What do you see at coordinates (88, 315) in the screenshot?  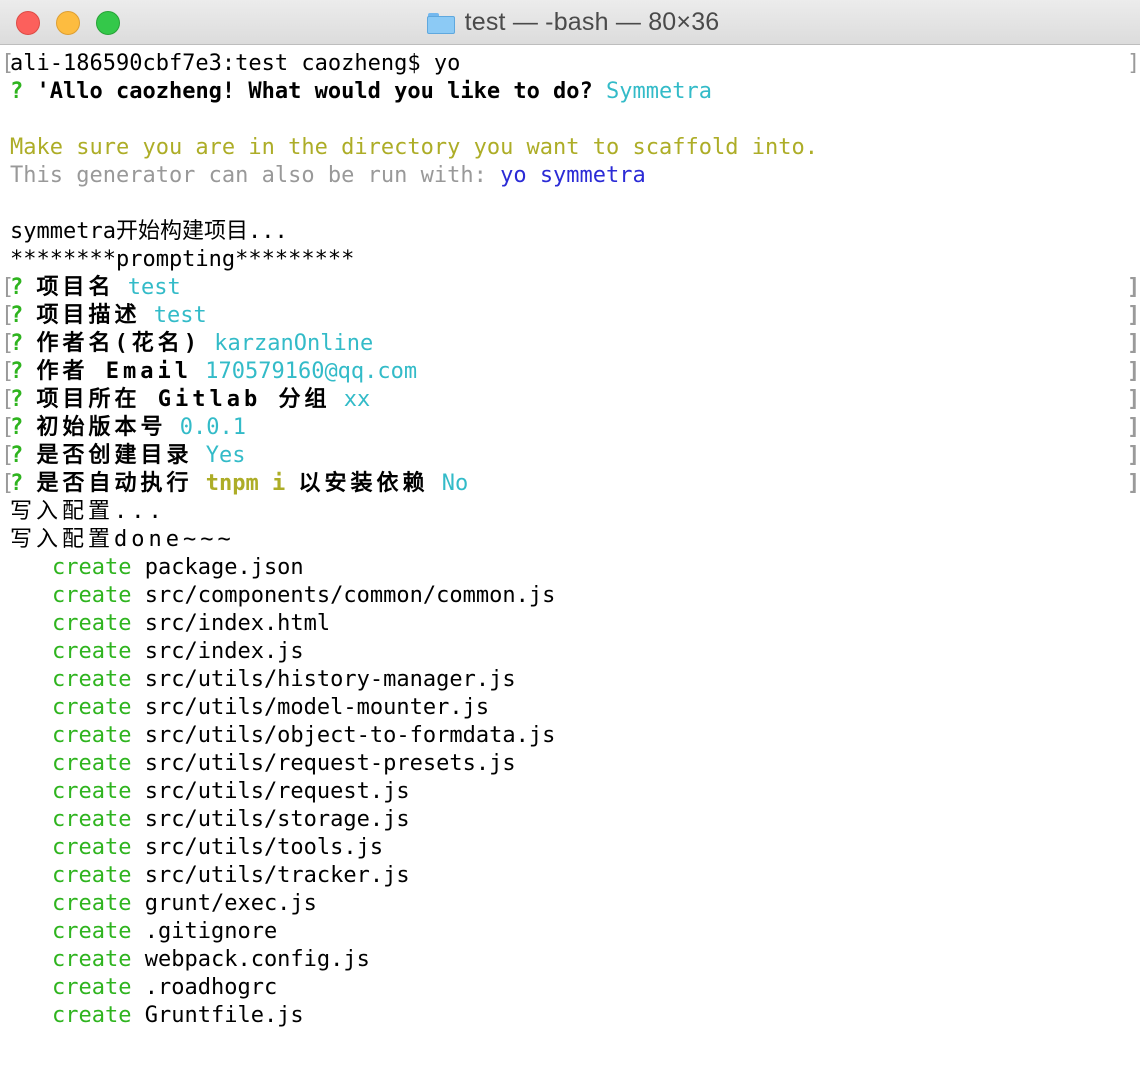 I see `question-label: 项目描述` at bounding box center [88, 315].